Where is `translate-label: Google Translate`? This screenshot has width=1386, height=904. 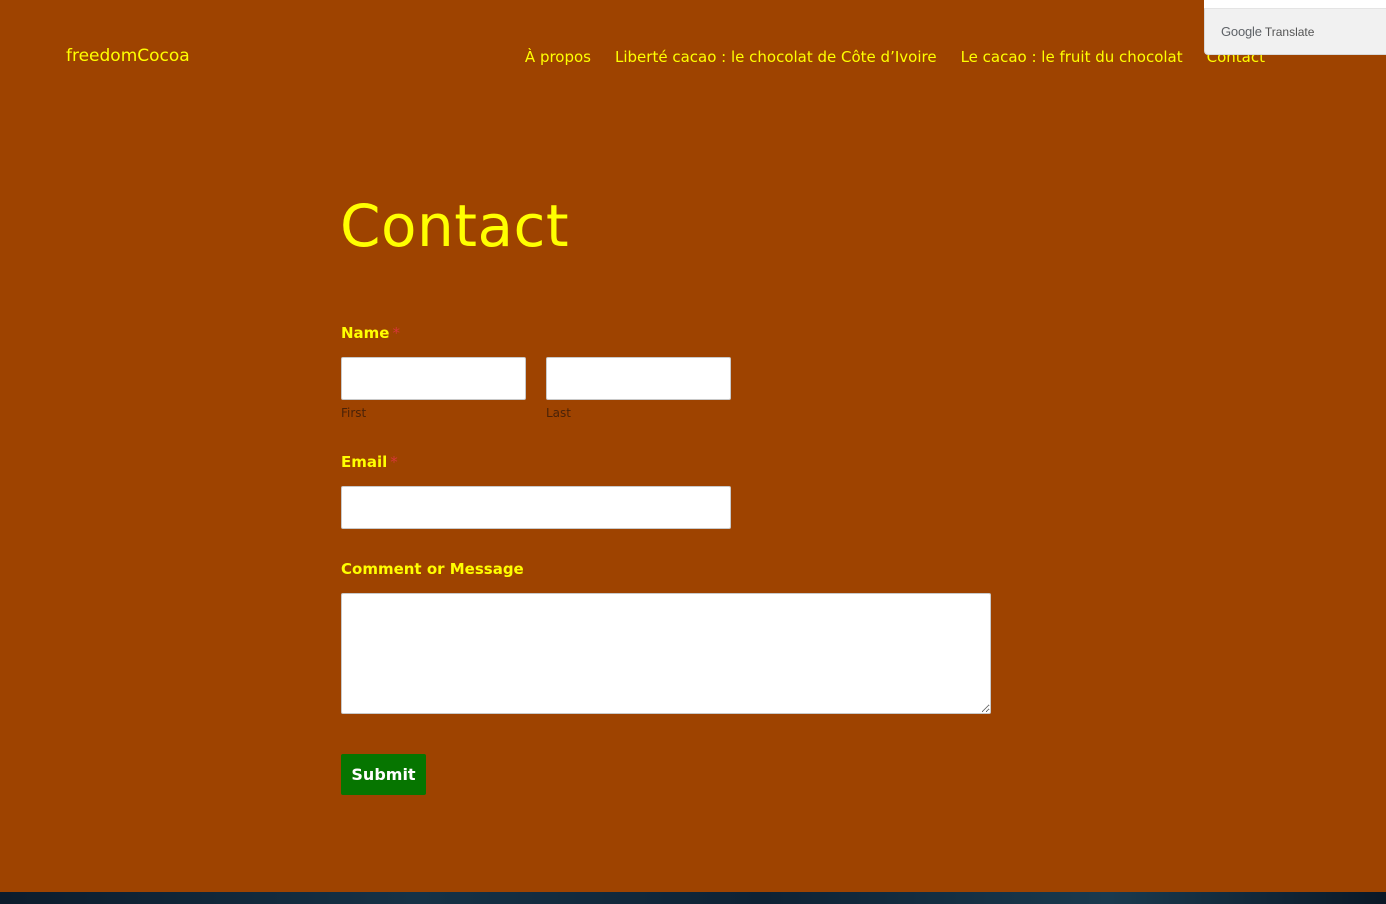
translate-label: Google Translate is located at coordinates (1267, 31).